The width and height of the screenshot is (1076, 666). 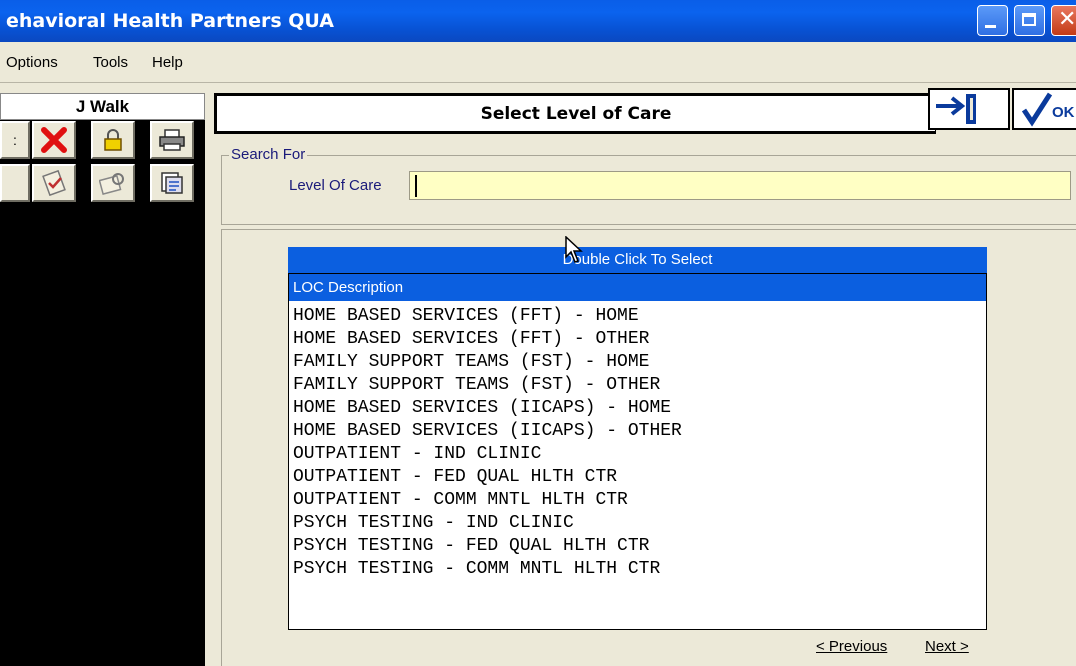 What do you see at coordinates (538, 62) in the screenshot?
I see `menu-bar: Options Tools Help` at bounding box center [538, 62].